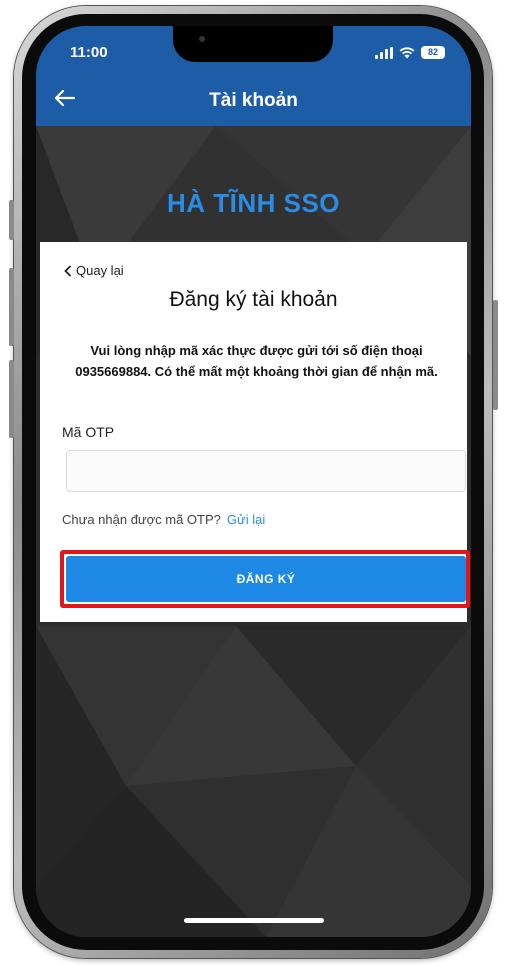 This screenshot has height=965, width=507. What do you see at coordinates (141, 519) in the screenshot?
I see `resend-prompt: Chưa nhận được mã OTP?` at bounding box center [141, 519].